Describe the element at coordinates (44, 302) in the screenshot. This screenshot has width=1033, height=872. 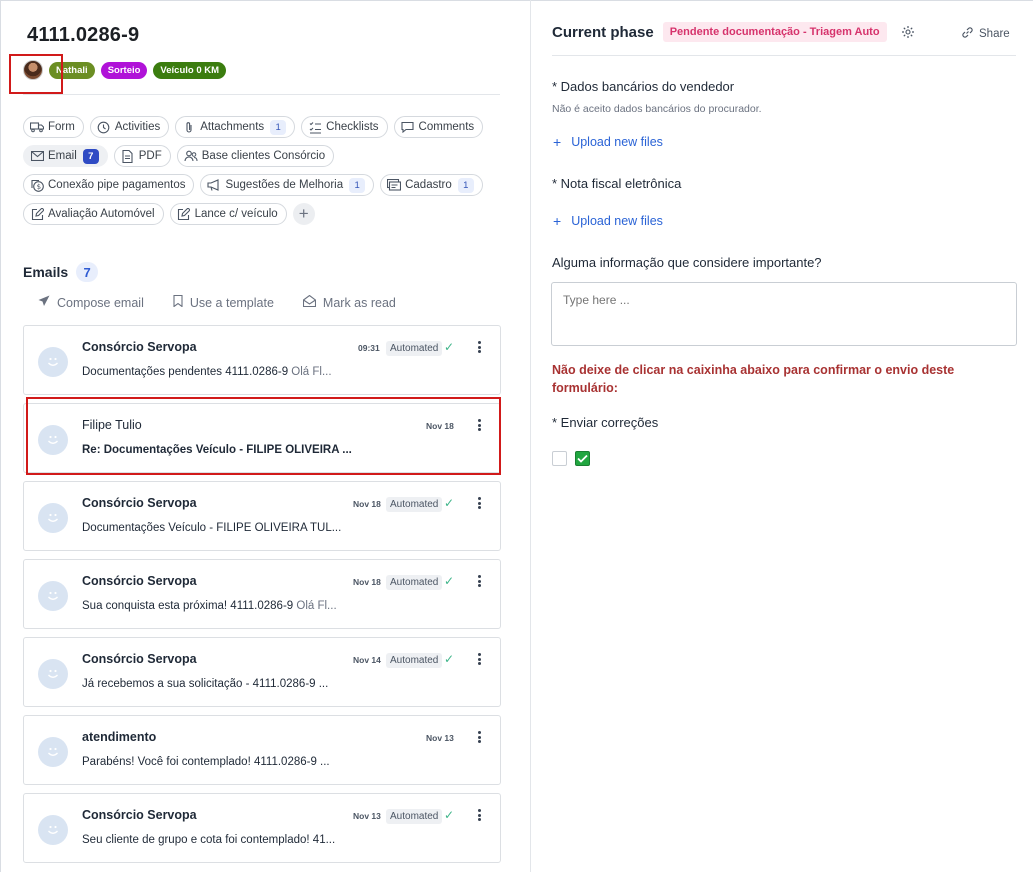
I see `send-icon` at that location.